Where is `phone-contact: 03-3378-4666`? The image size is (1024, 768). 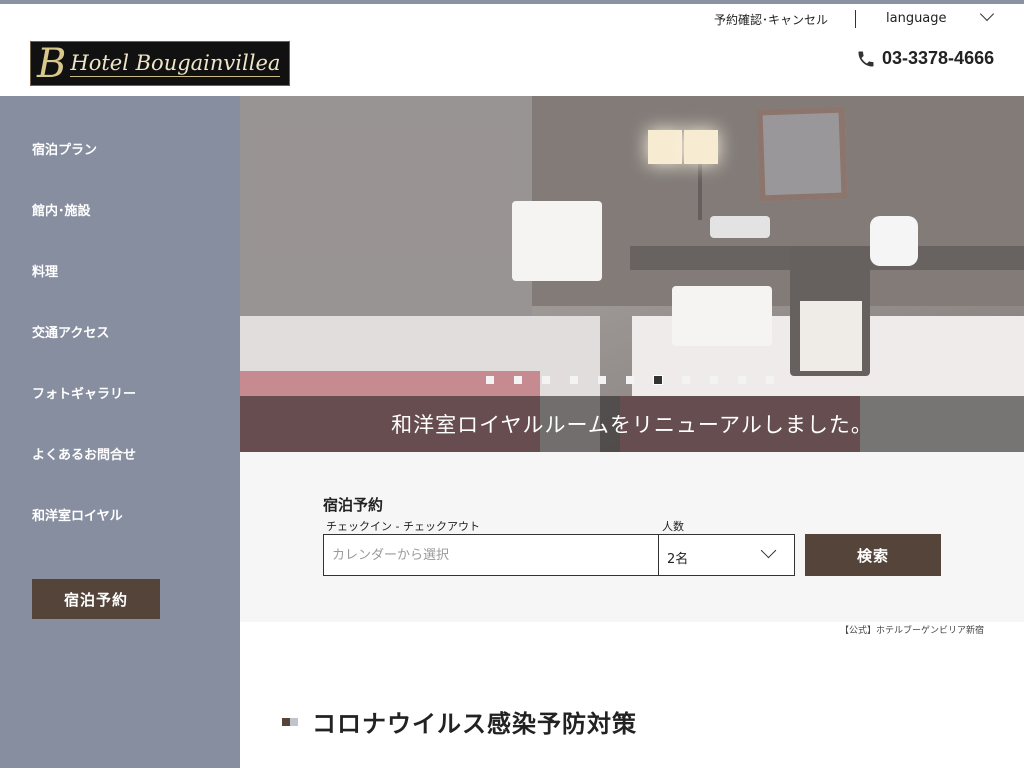
phone-contact: 03-3378-4666 is located at coordinates (925, 58).